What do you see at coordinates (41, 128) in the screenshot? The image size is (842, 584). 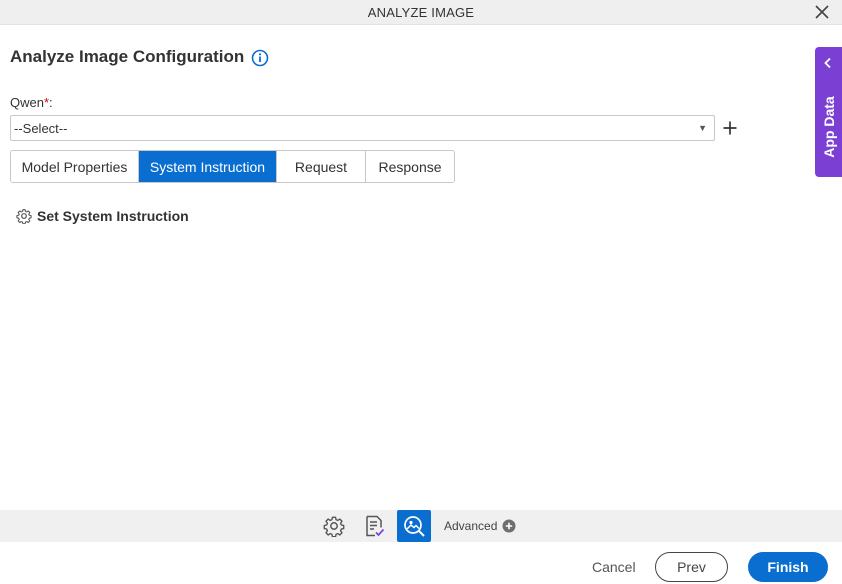 I see `qwen-select-value: --Select--` at bounding box center [41, 128].